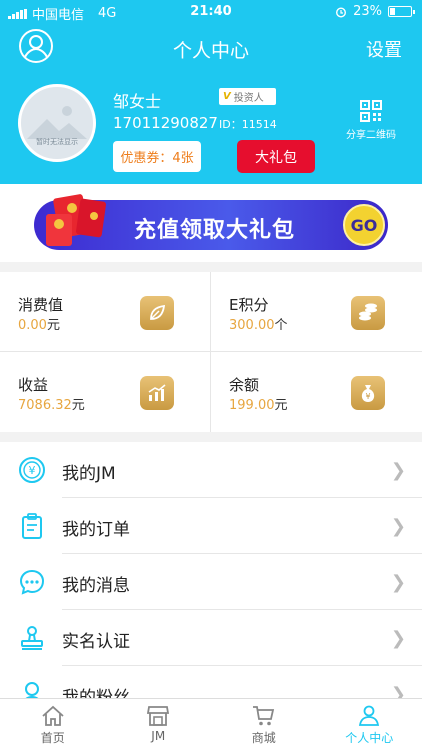  I want to click on tab-bar: 首页 JM 商城 个人中心, so click(211, 724).